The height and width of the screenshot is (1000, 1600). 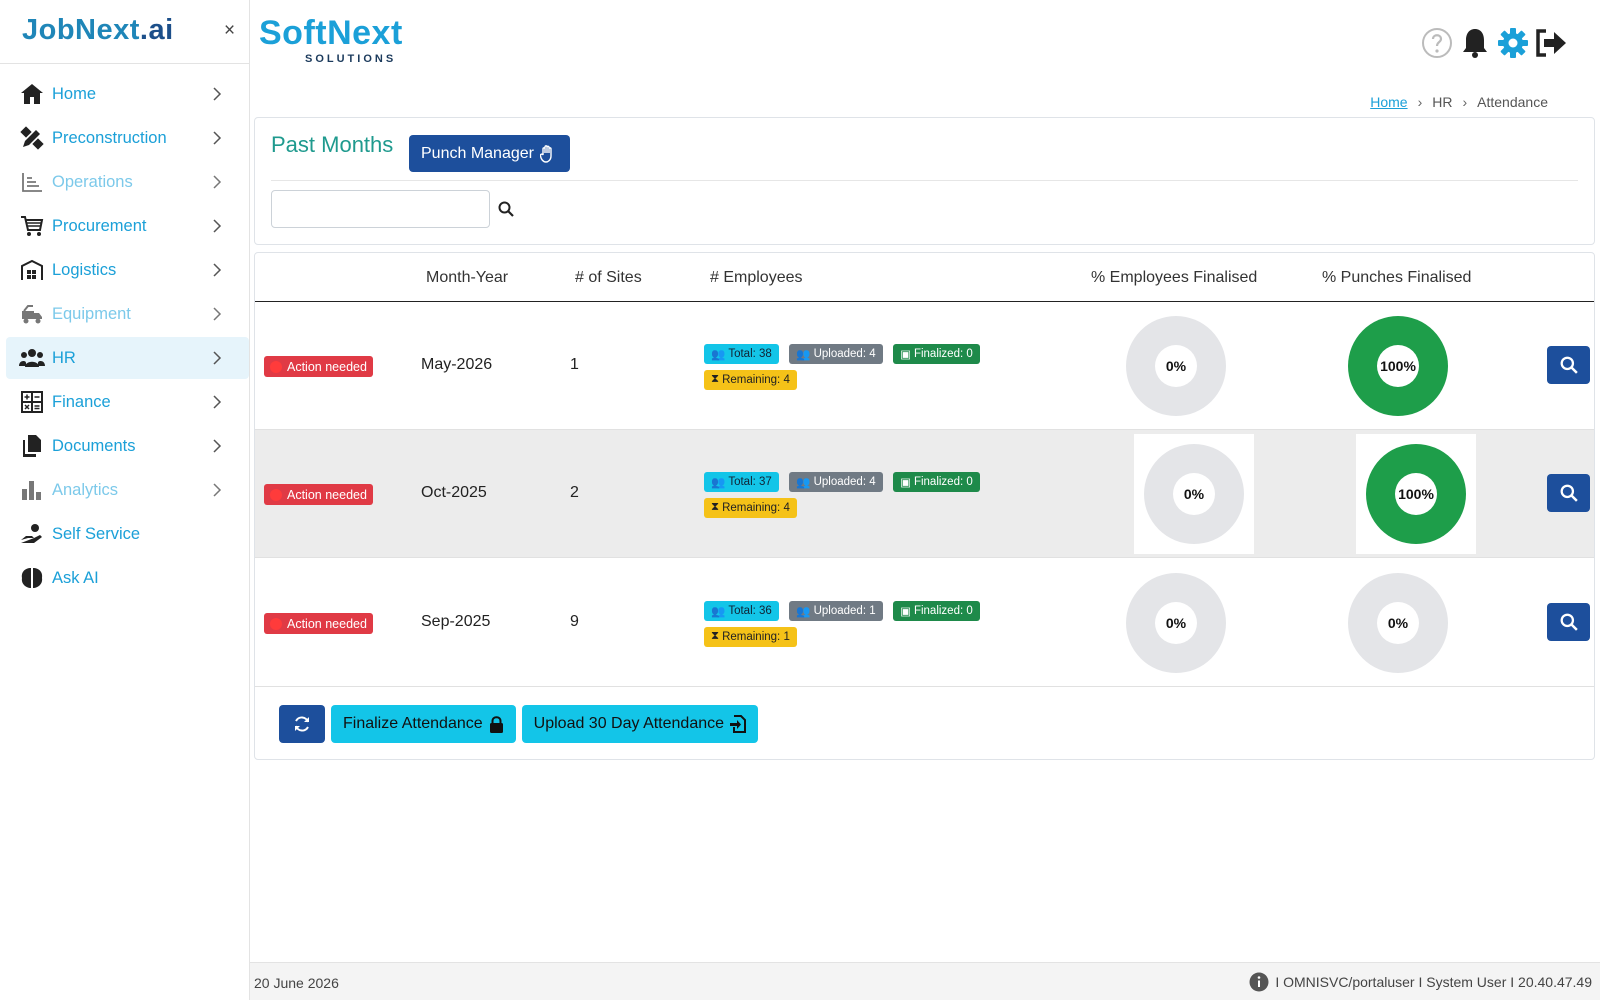 What do you see at coordinates (457, 364) in the screenshot?
I see `month-year-cell: May-2026` at bounding box center [457, 364].